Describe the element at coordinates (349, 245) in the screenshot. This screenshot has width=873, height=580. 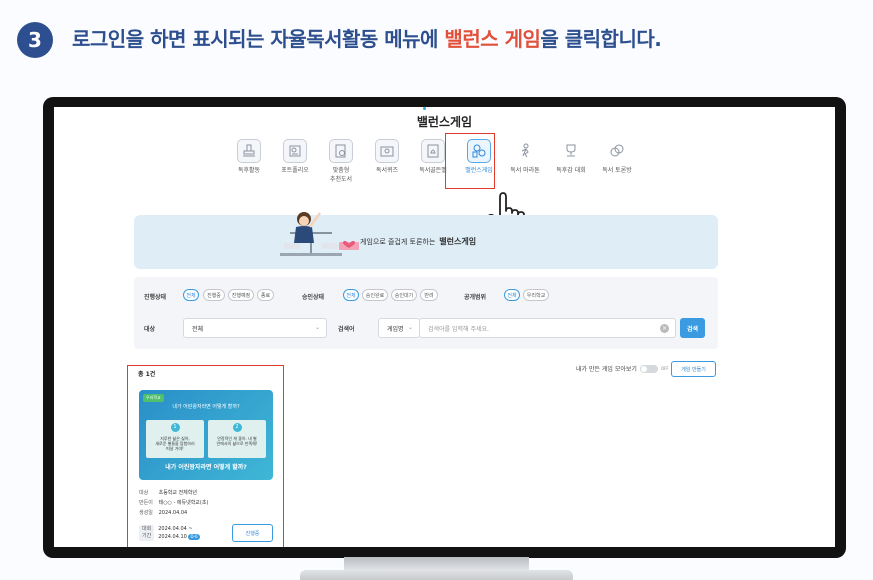
I see `heart-book-icon` at that location.